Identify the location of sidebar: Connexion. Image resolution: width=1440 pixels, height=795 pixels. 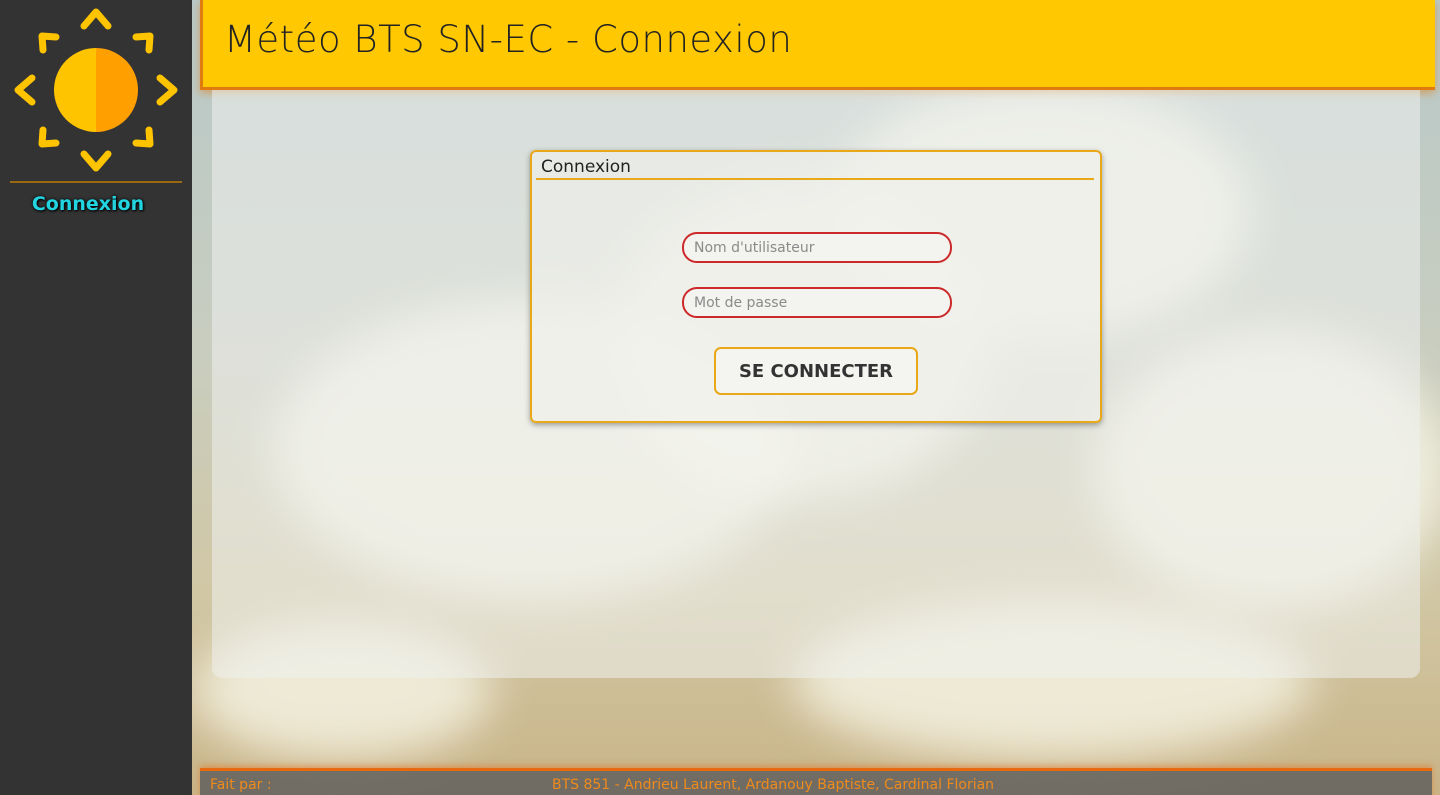
(96, 397).